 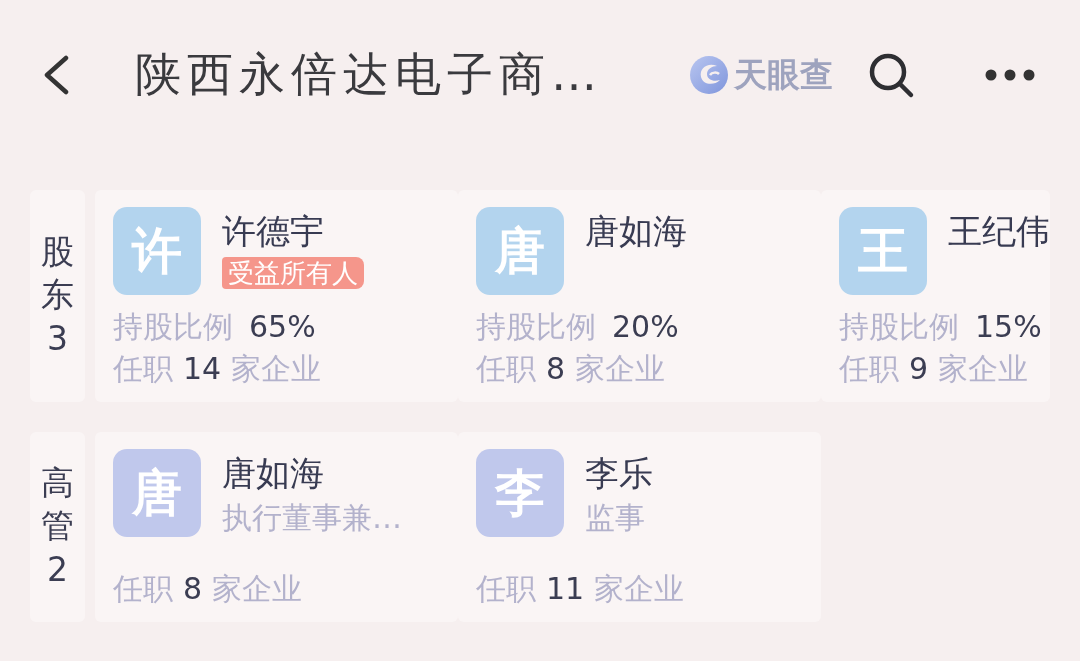 I want to click on share-value: 20%, so click(x=645, y=326).